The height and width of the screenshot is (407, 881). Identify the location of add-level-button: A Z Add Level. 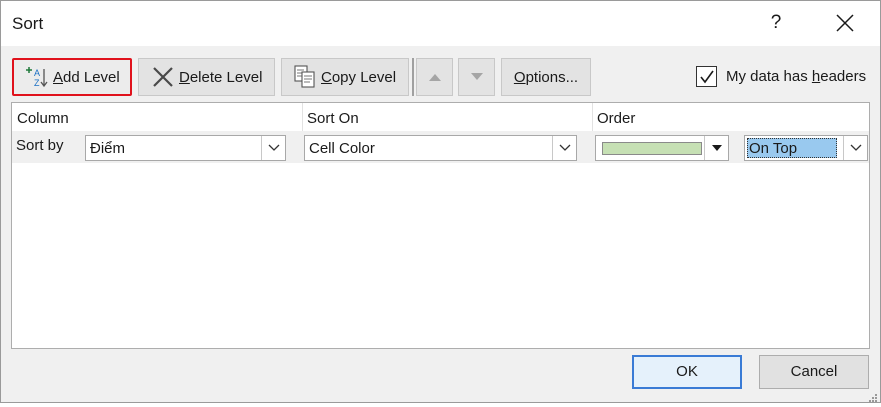
(72, 77).